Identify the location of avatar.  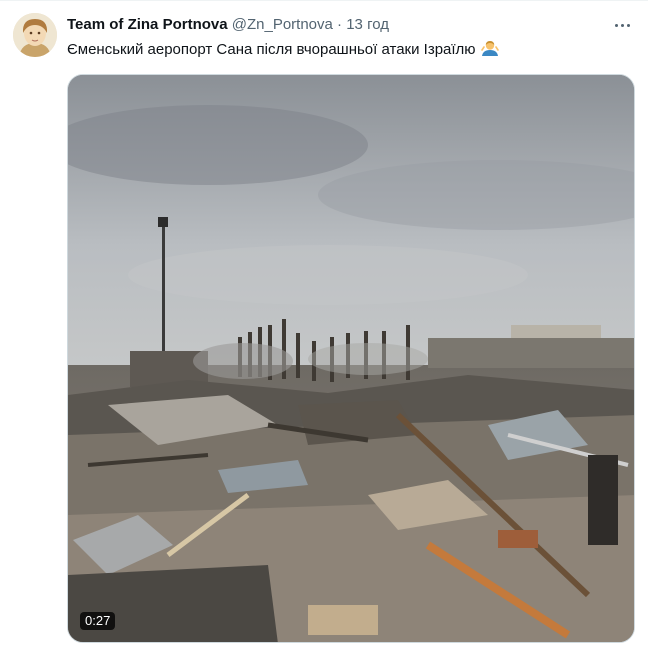
(35, 35).